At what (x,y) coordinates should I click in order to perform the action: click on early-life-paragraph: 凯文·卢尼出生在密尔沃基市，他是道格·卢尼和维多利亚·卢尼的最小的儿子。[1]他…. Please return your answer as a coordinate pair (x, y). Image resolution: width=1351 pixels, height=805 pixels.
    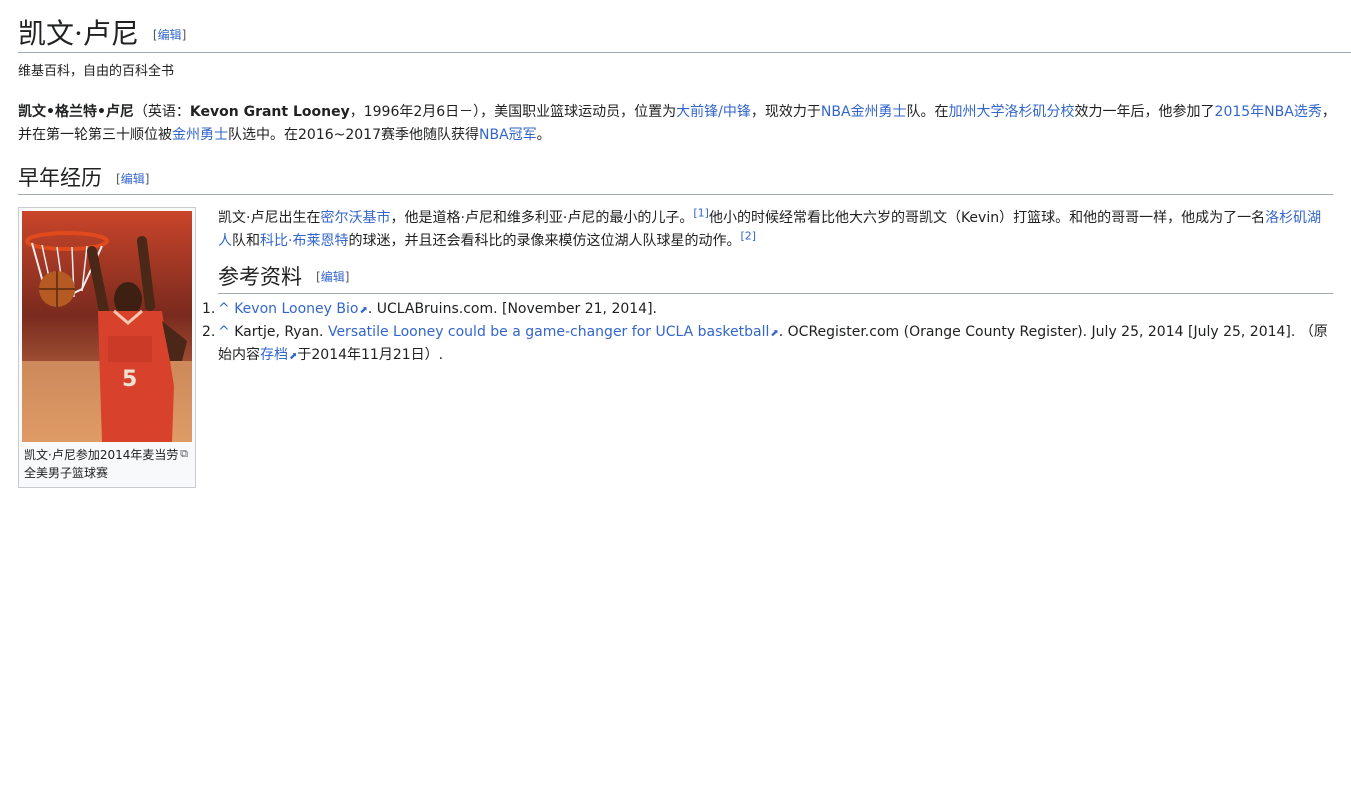
    Looking at the image, I should click on (775, 230).